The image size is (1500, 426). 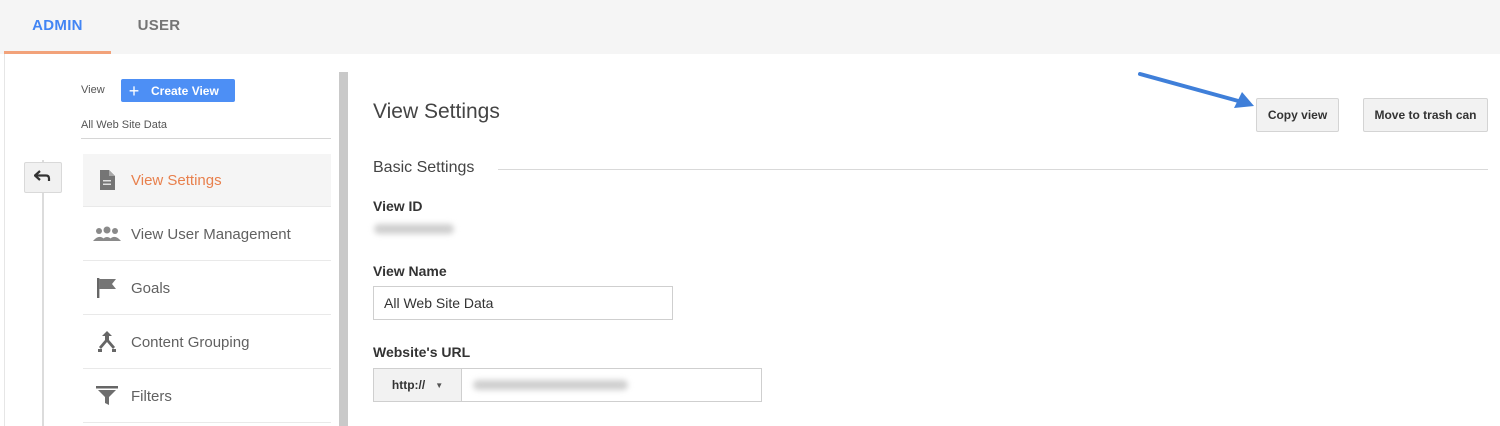 I want to click on view-id-label: View ID, so click(x=398, y=206).